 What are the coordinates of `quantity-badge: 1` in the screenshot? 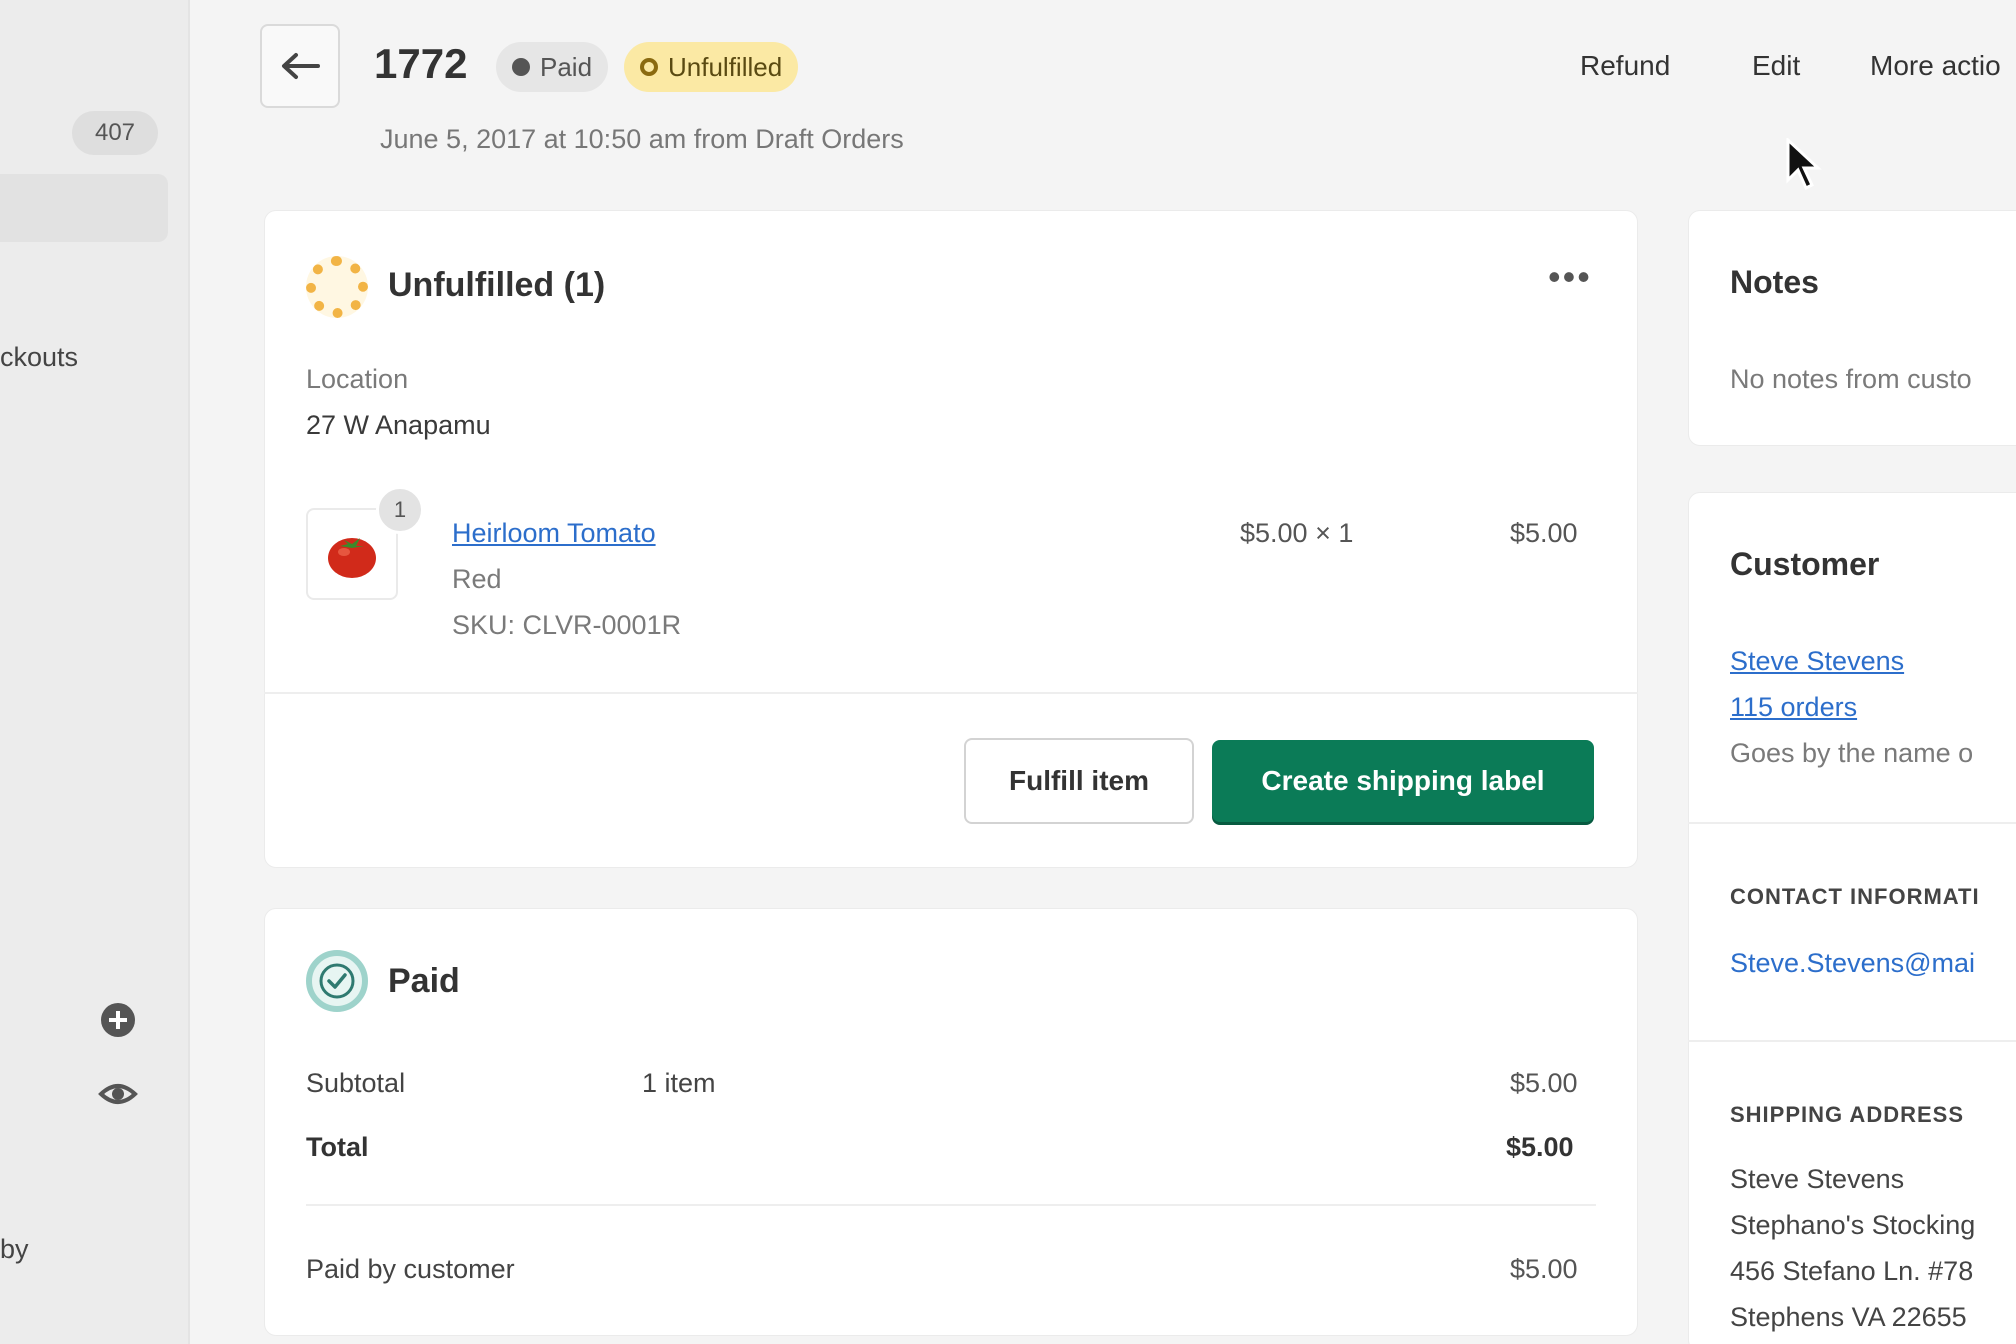 It's located at (400, 510).